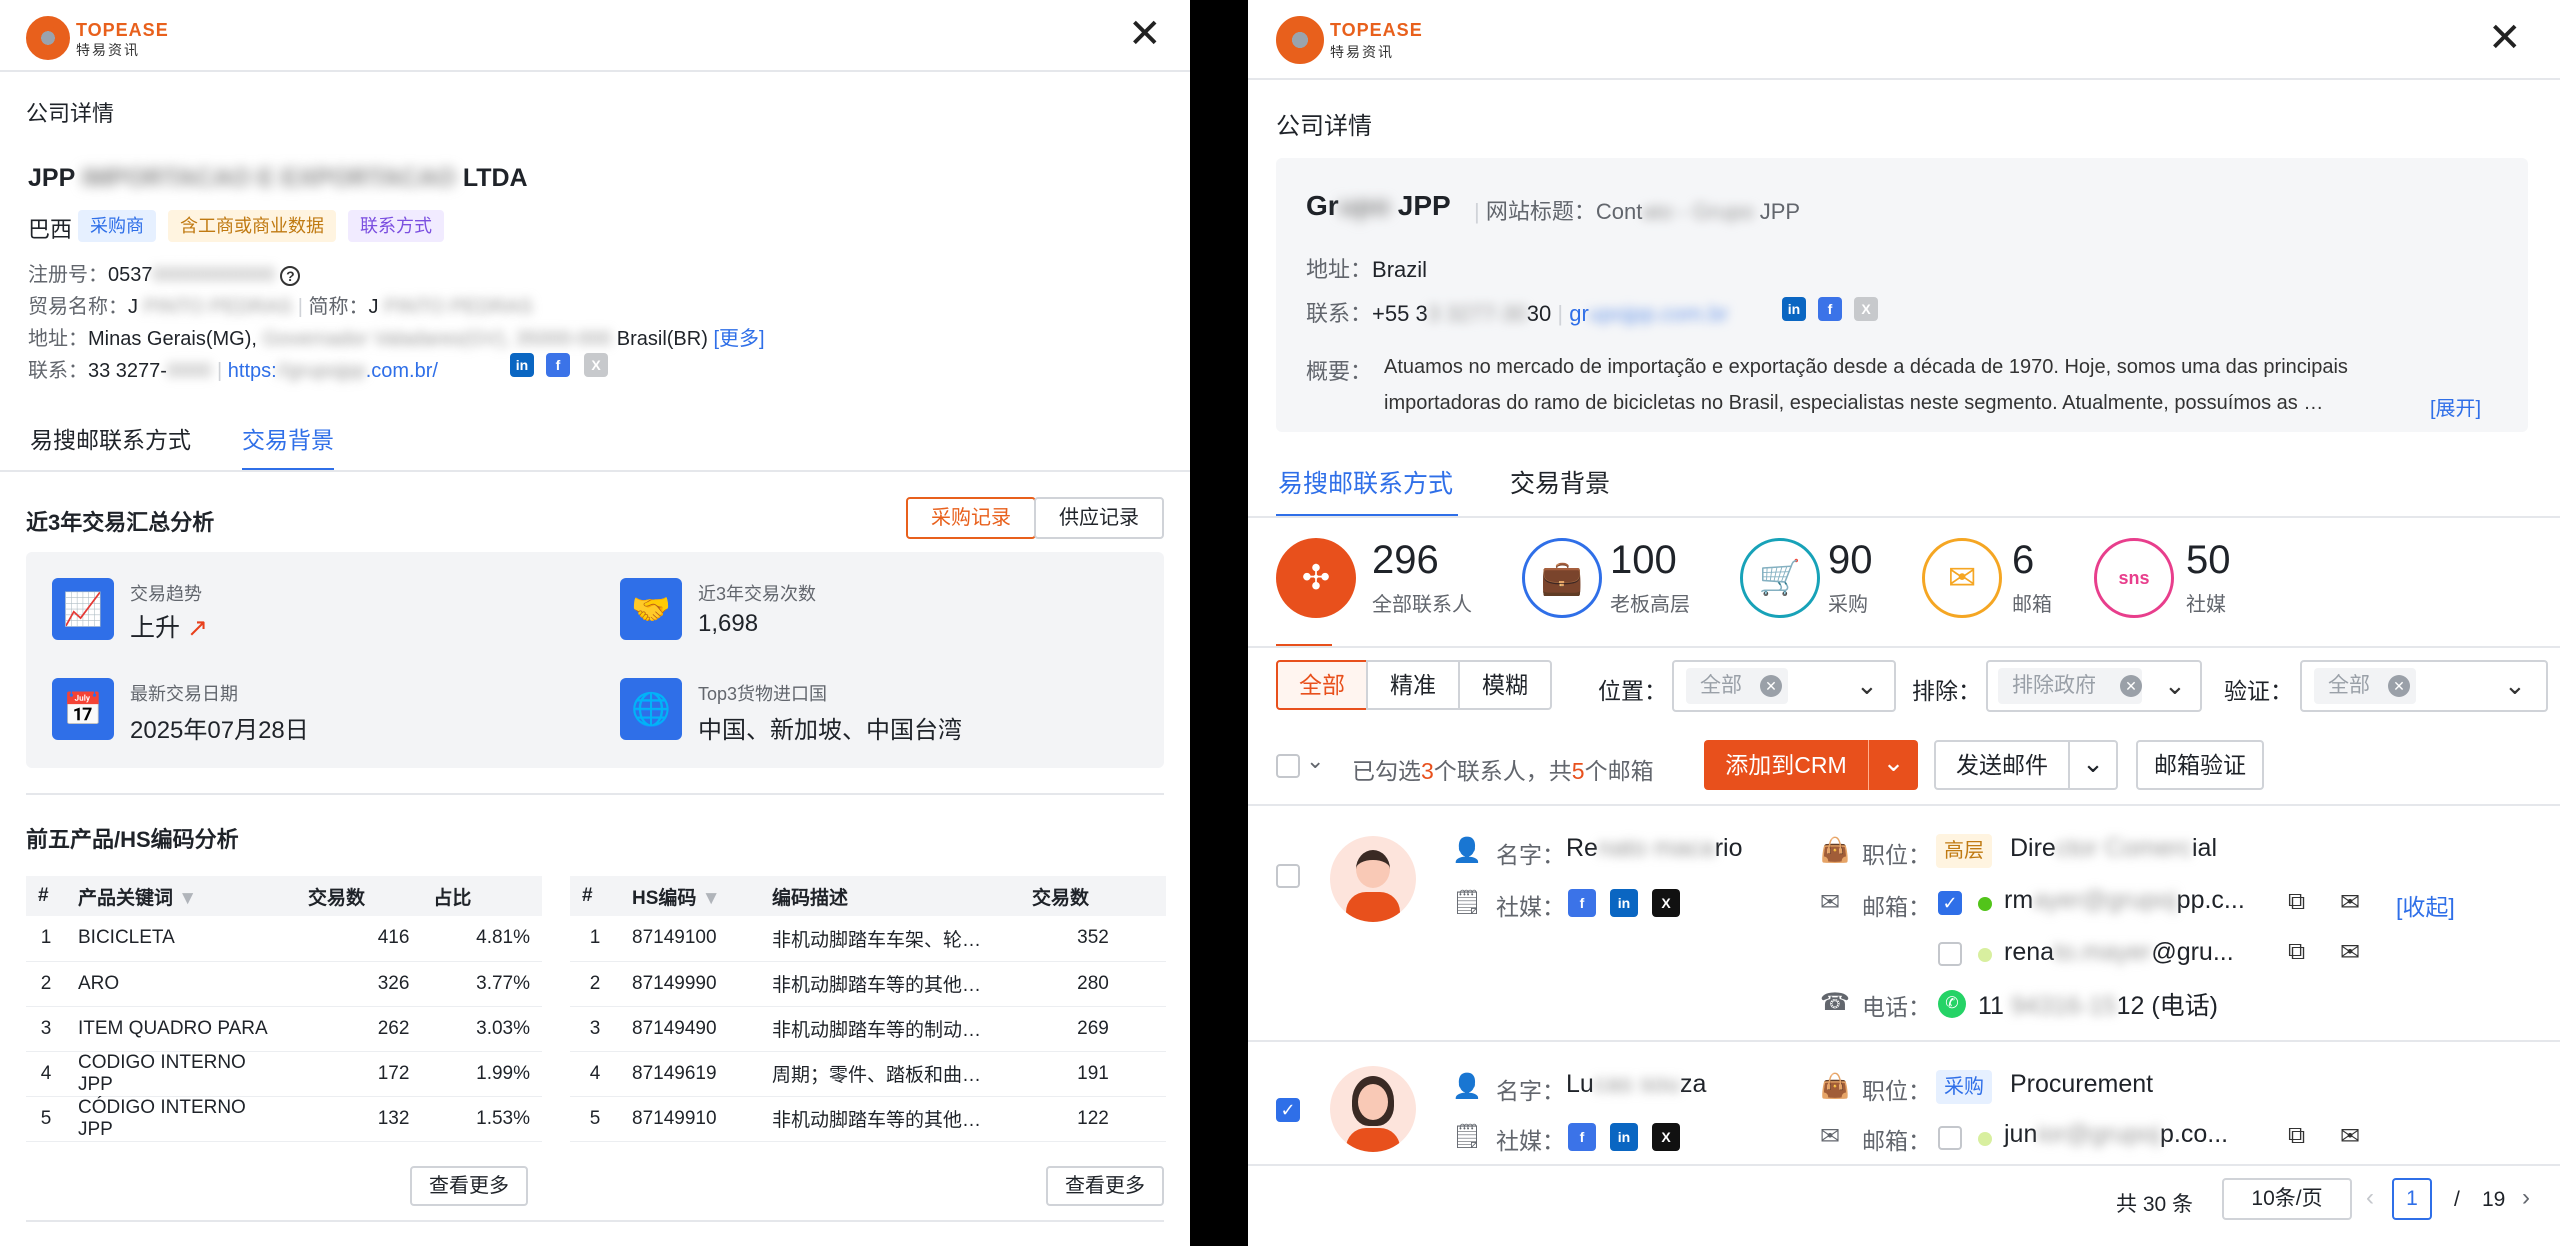  Describe the element at coordinates (2370, 1198) in the screenshot. I see `prev-page-icon: ‹` at that location.